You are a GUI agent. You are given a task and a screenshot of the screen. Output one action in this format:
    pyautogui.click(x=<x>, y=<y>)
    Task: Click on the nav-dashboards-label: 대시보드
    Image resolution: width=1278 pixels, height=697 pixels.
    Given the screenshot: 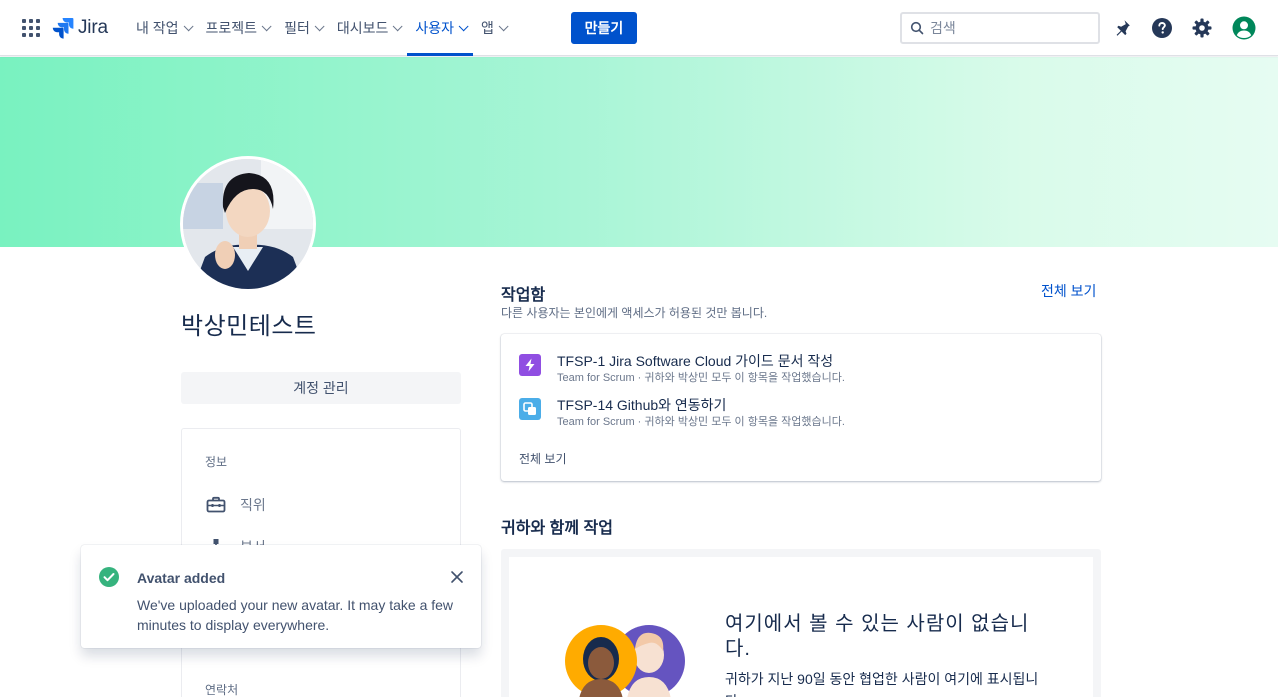 What is the action you would take?
    pyautogui.click(x=362, y=28)
    